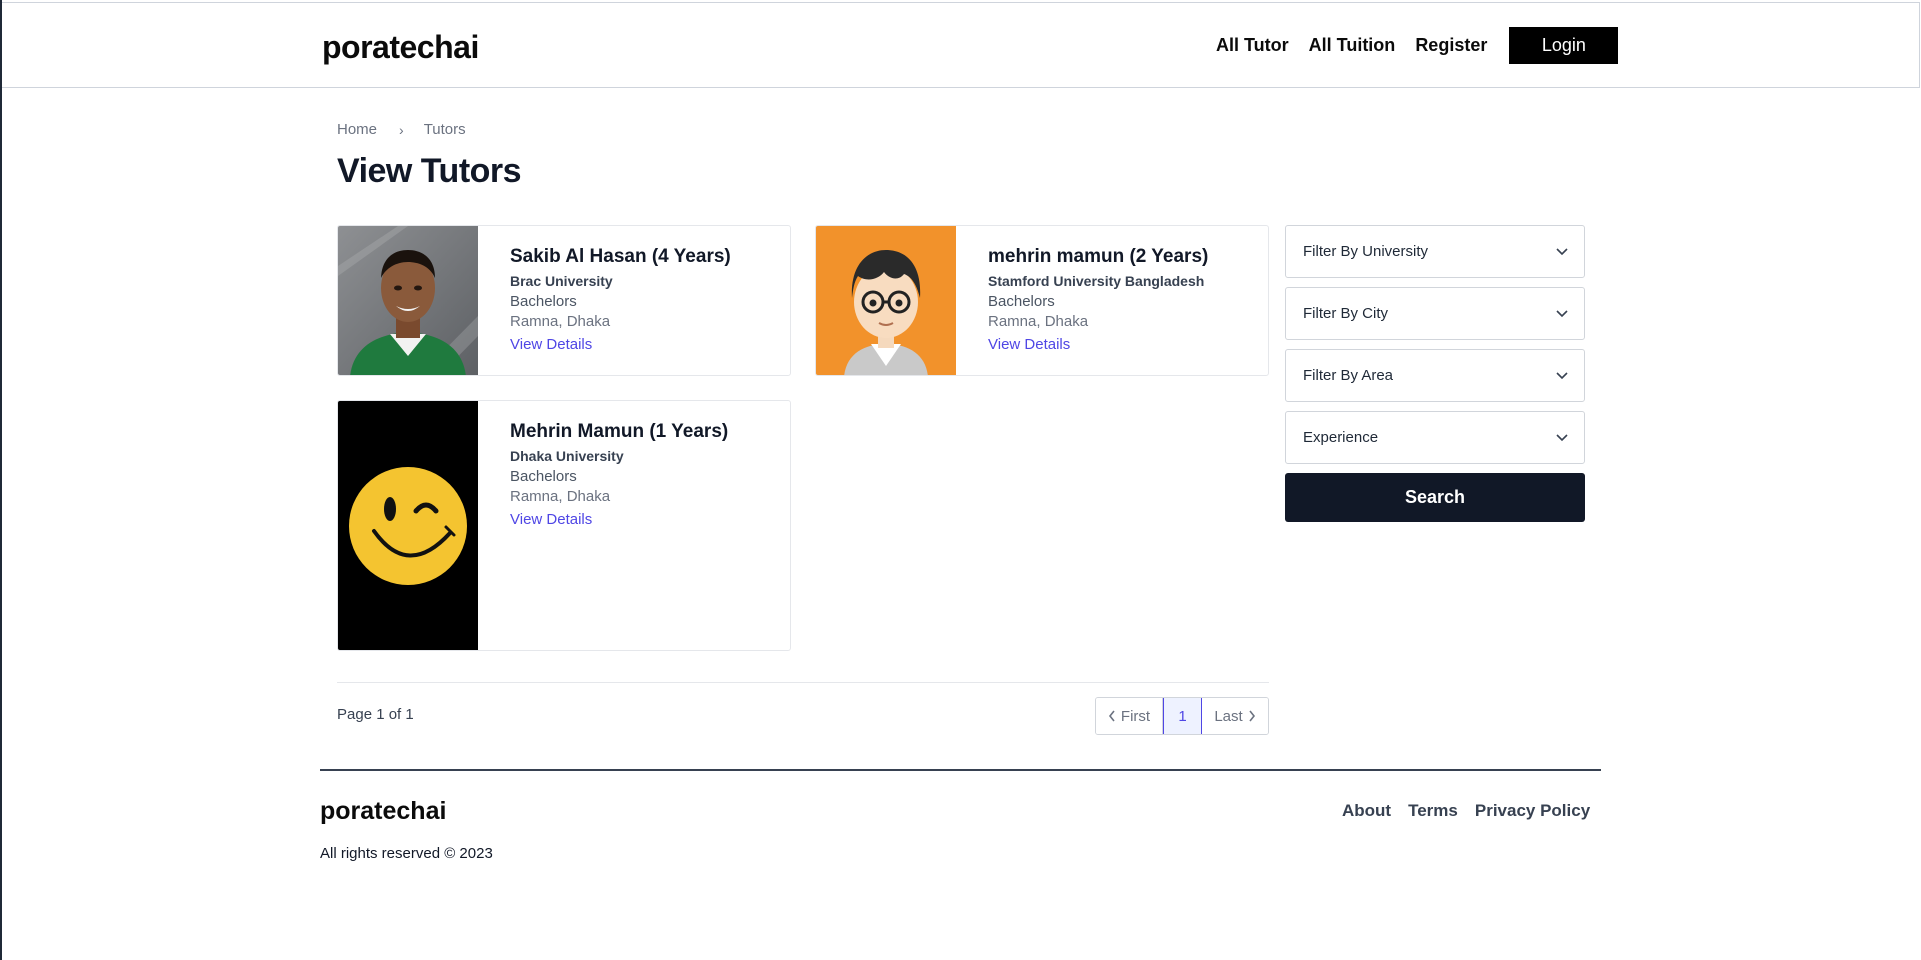 The image size is (1921, 960). I want to click on smiley-face-icon, so click(408, 525).